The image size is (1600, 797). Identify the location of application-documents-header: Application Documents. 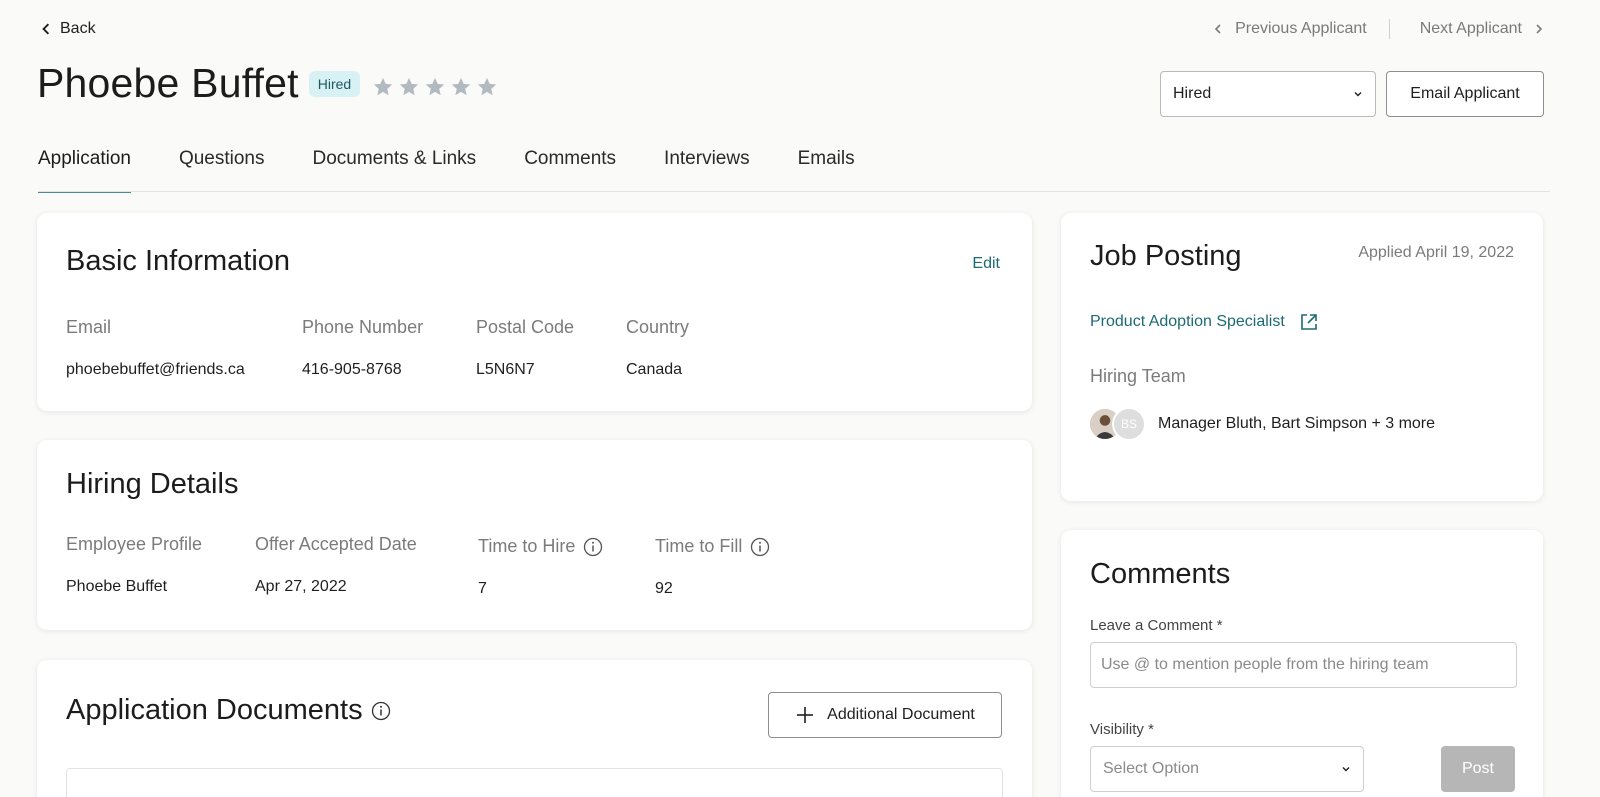
(228, 710).